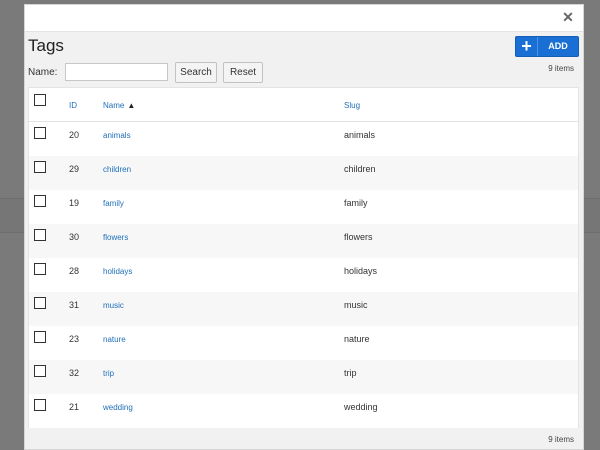 The width and height of the screenshot is (600, 450). What do you see at coordinates (196, 72) in the screenshot?
I see `search-button: Search` at bounding box center [196, 72].